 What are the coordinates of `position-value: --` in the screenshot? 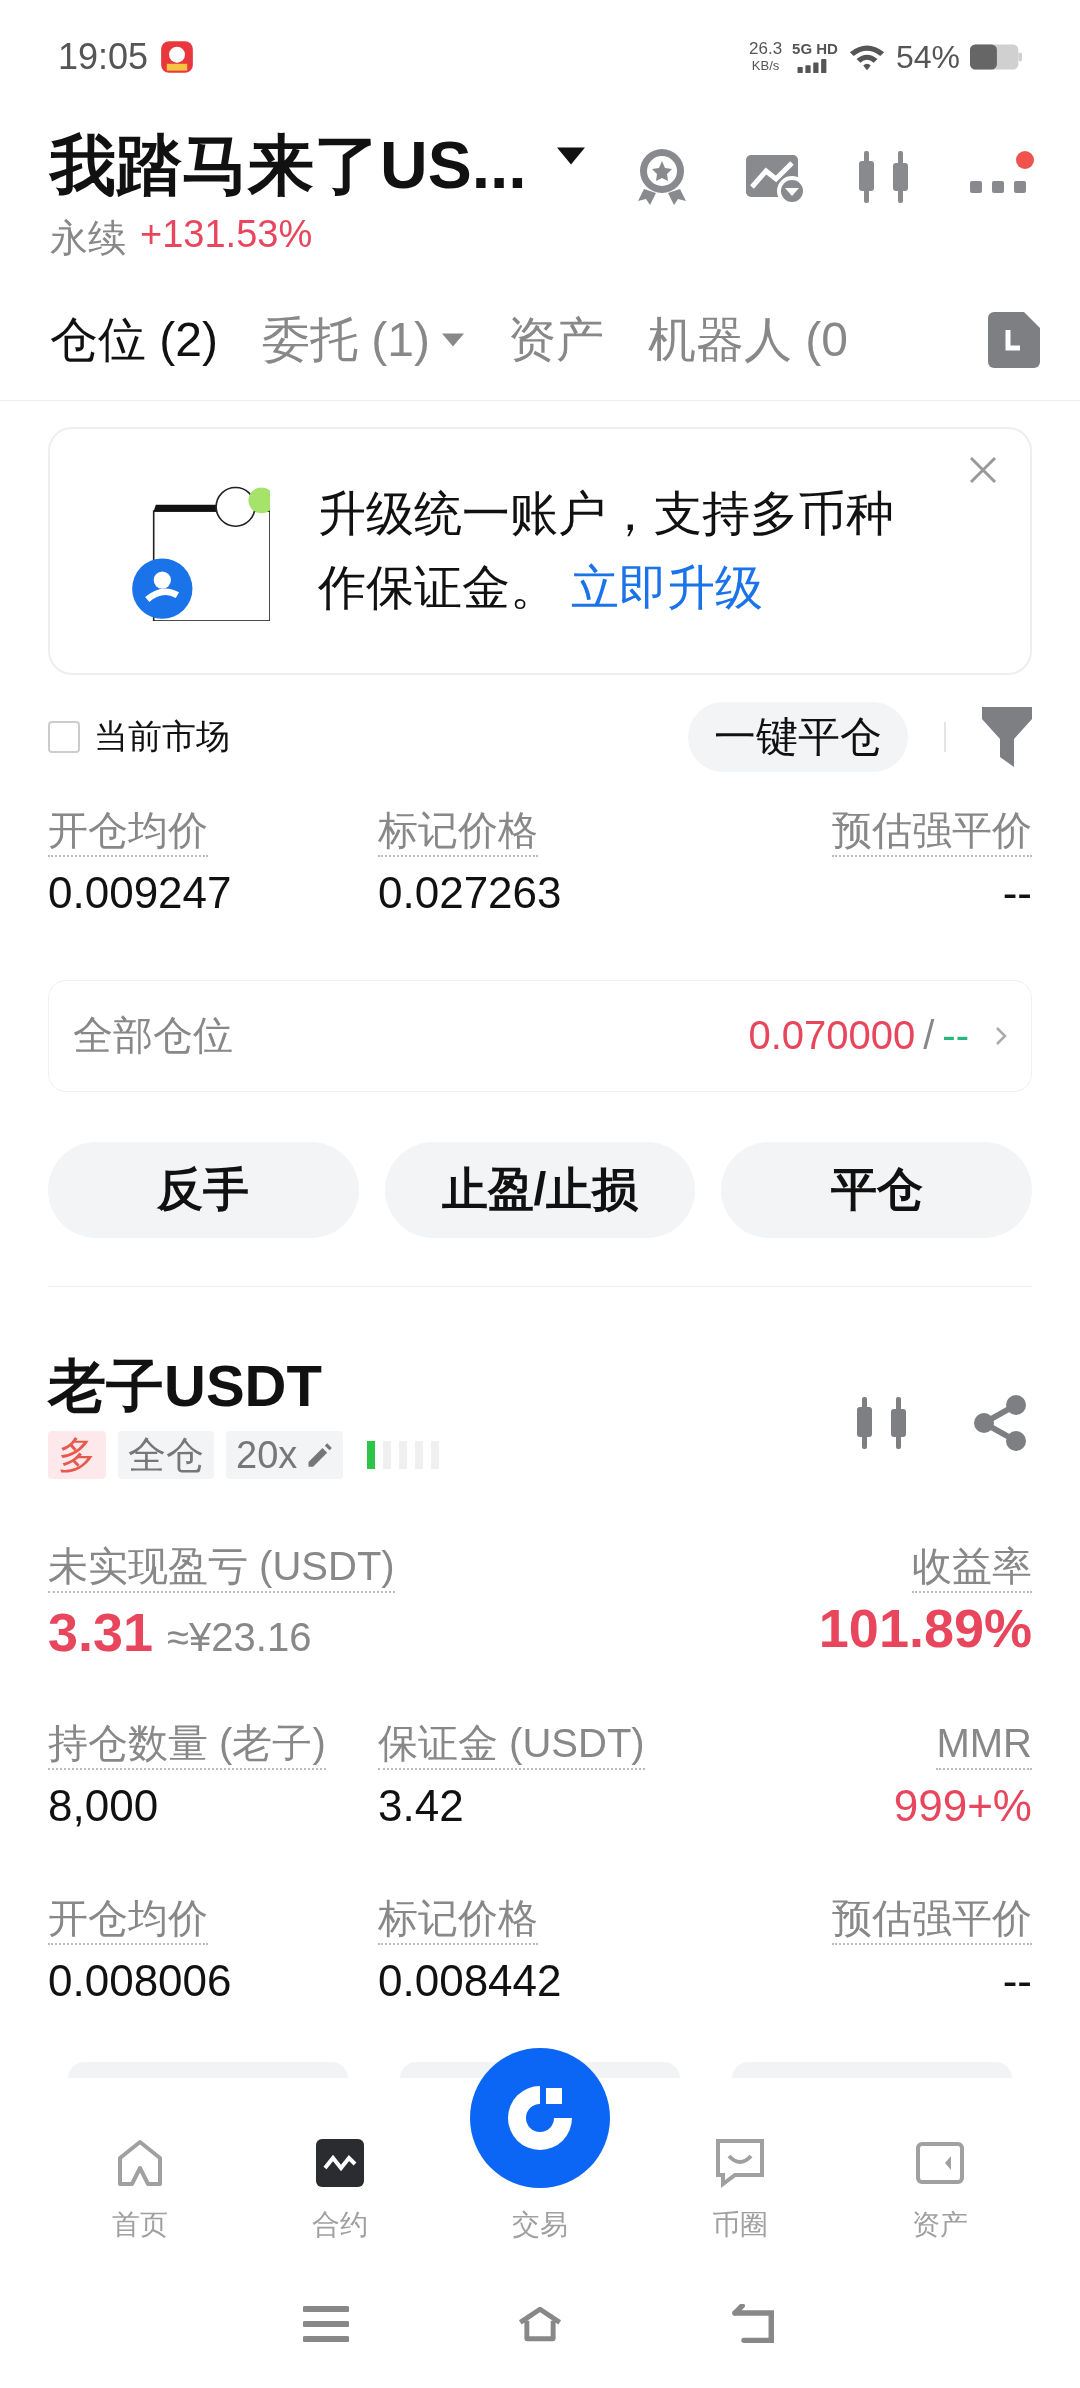 It's located at (955, 1036).